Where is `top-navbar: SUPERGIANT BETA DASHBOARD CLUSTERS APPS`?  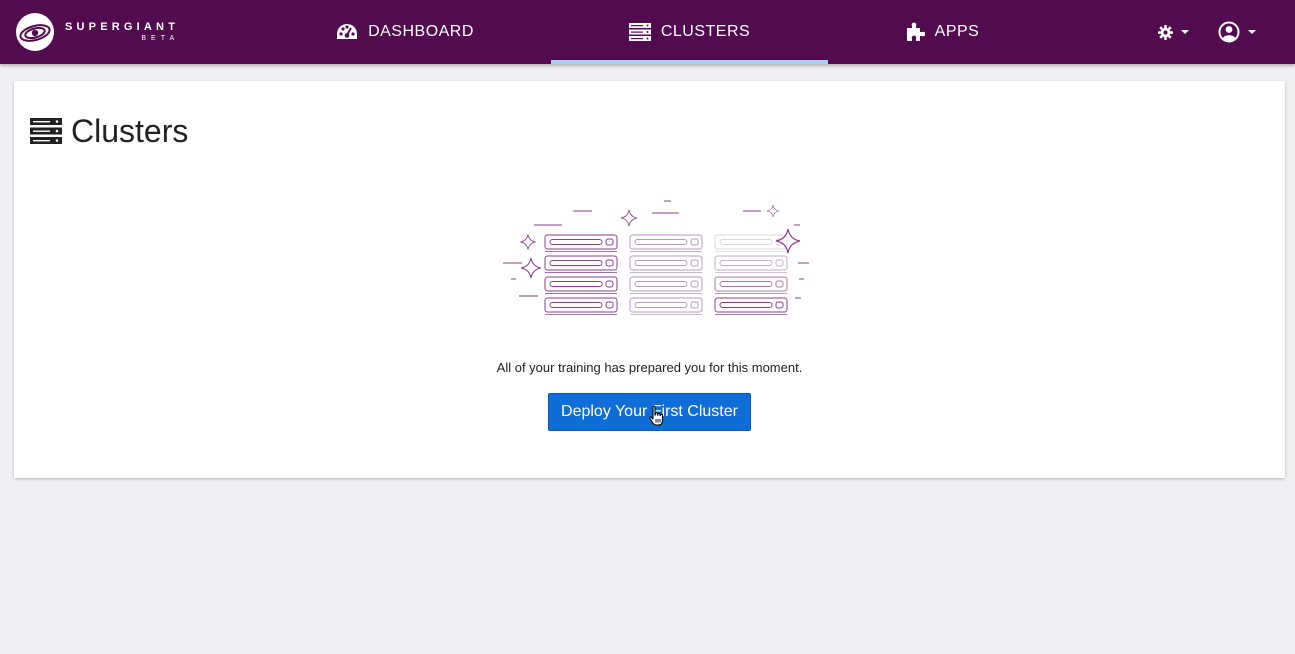
top-navbar: SUPERGIANT BETA DASHBOARD CLUSTERS APPS is located at coordinates (647, 32).